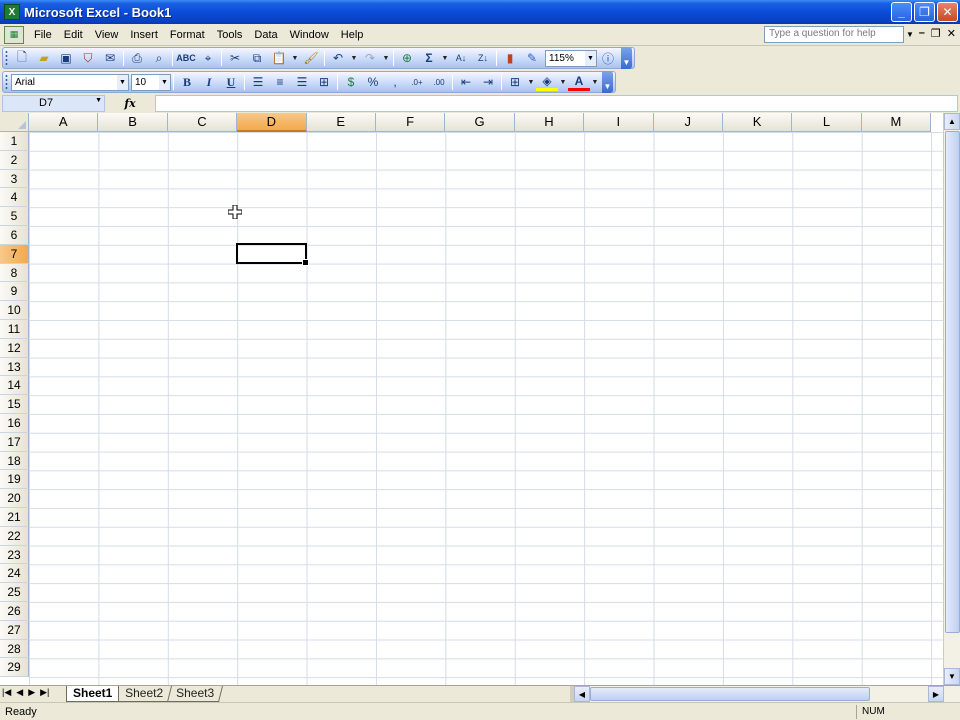 This screenshot has height=720, width=960. Describe the element at coordinates (571, 58) in the screenshot. I see `zoom-select: 115% ▼` at that location.